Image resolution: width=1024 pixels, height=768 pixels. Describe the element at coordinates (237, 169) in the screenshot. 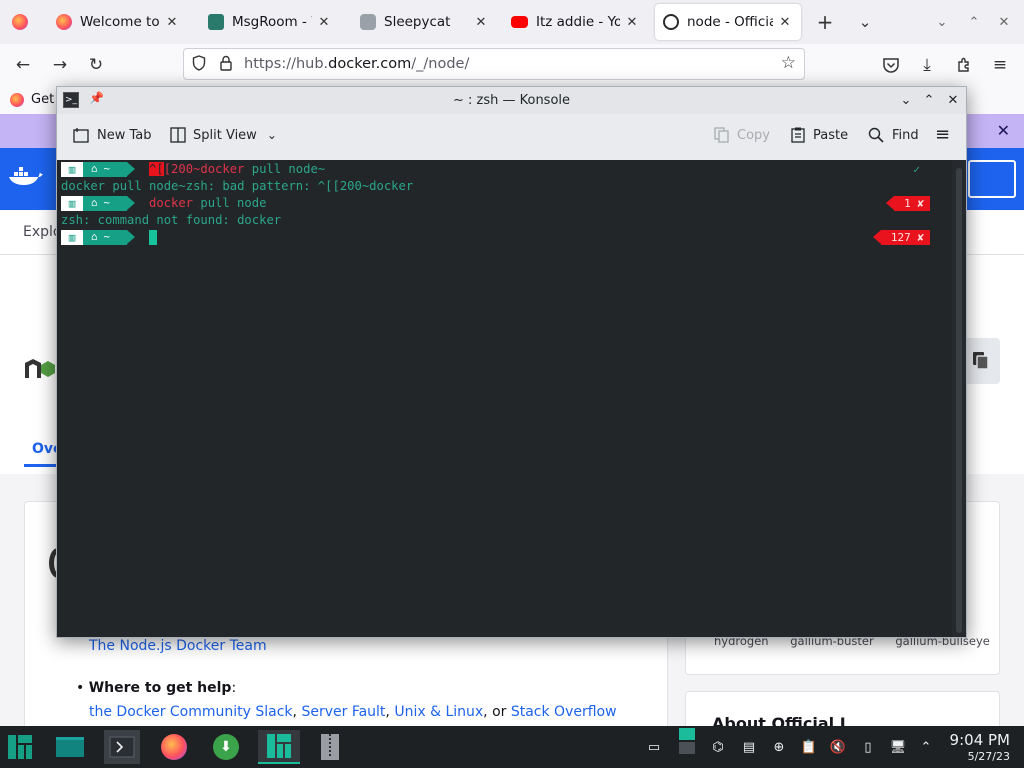

I see `command-line-1: ^[[200~docker pull node~` at that location.